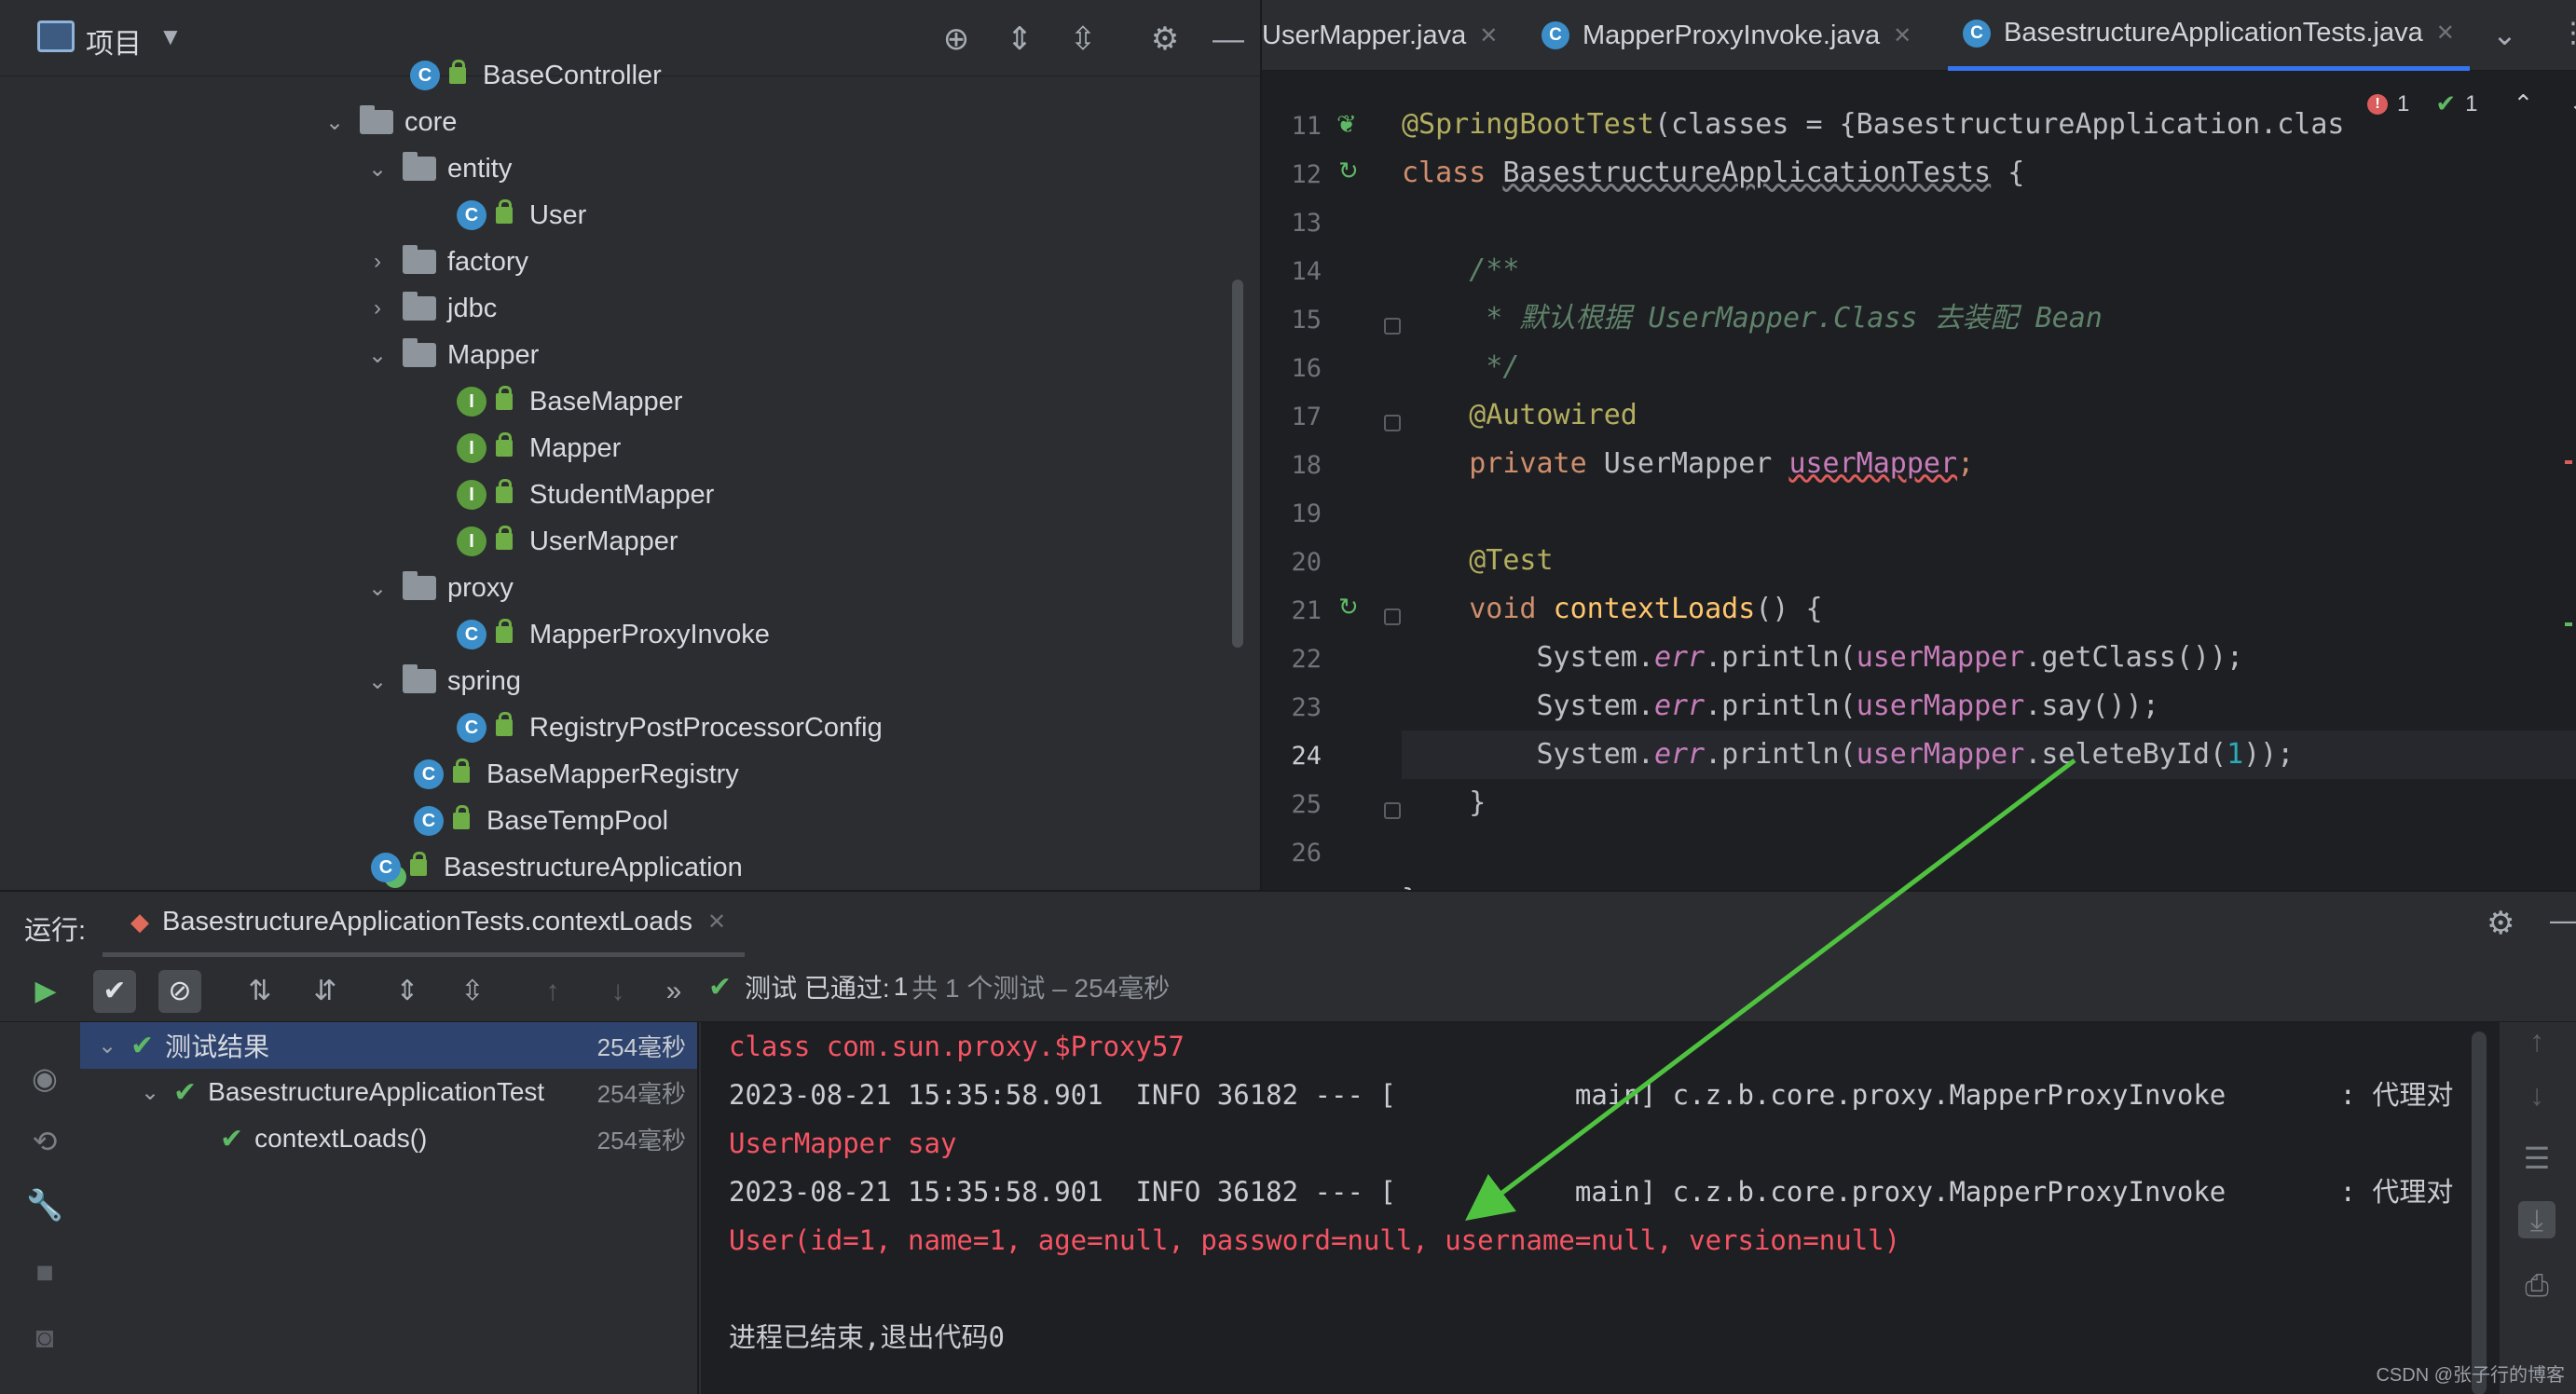 The height and width of the screenshot is (1394, 2576). I want to click on annotation-arrow, so click(1770, 990).